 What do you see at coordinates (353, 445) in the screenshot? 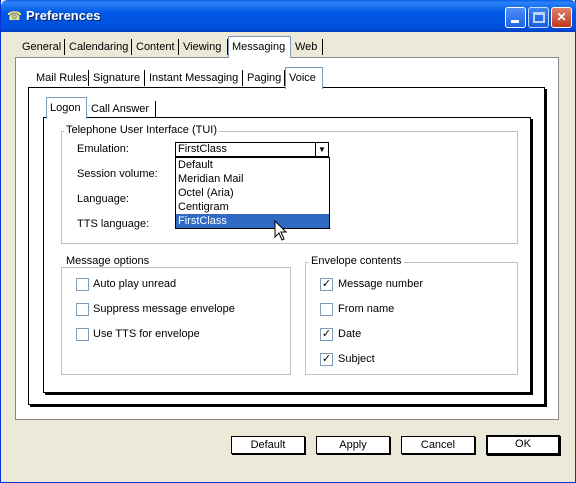
I see `apply-button: Apply` at bounding box center [353, 445].